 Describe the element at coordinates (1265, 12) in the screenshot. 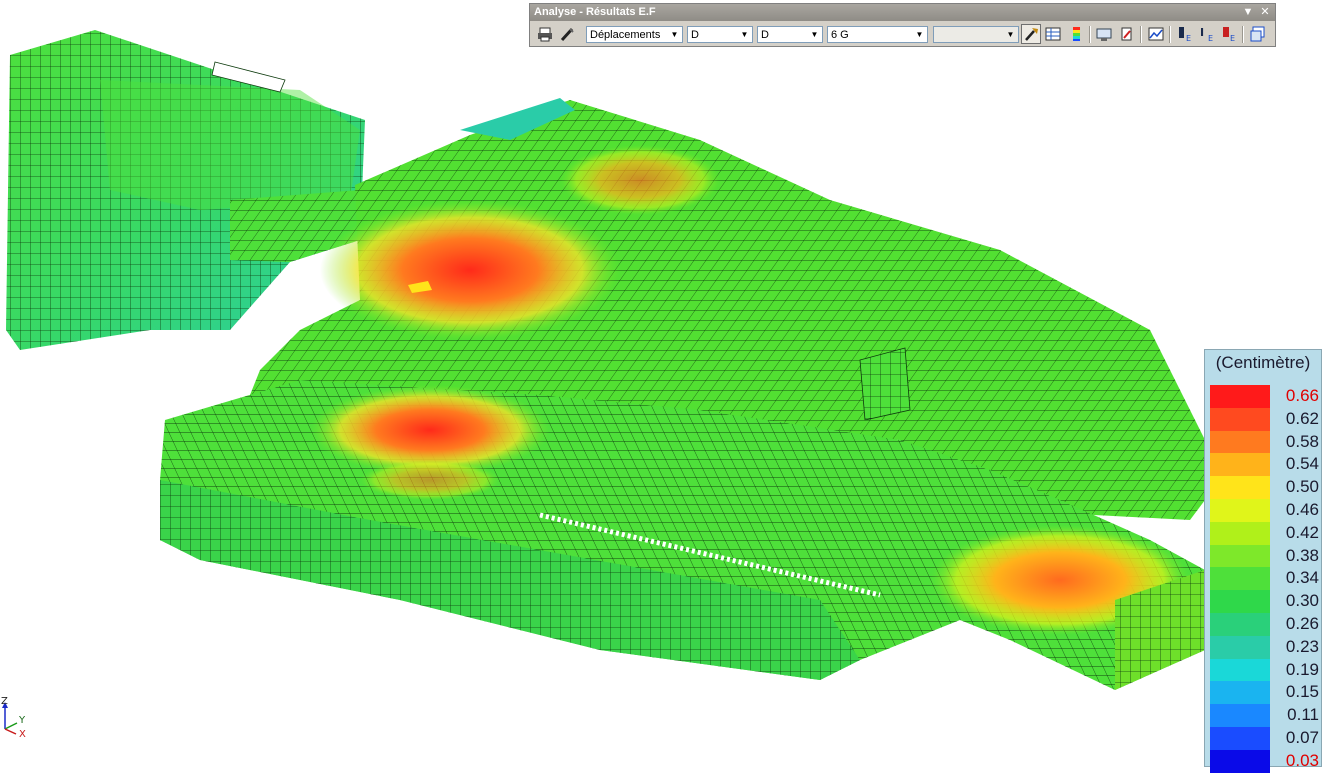

I see `close-icon: ✕` at that location.